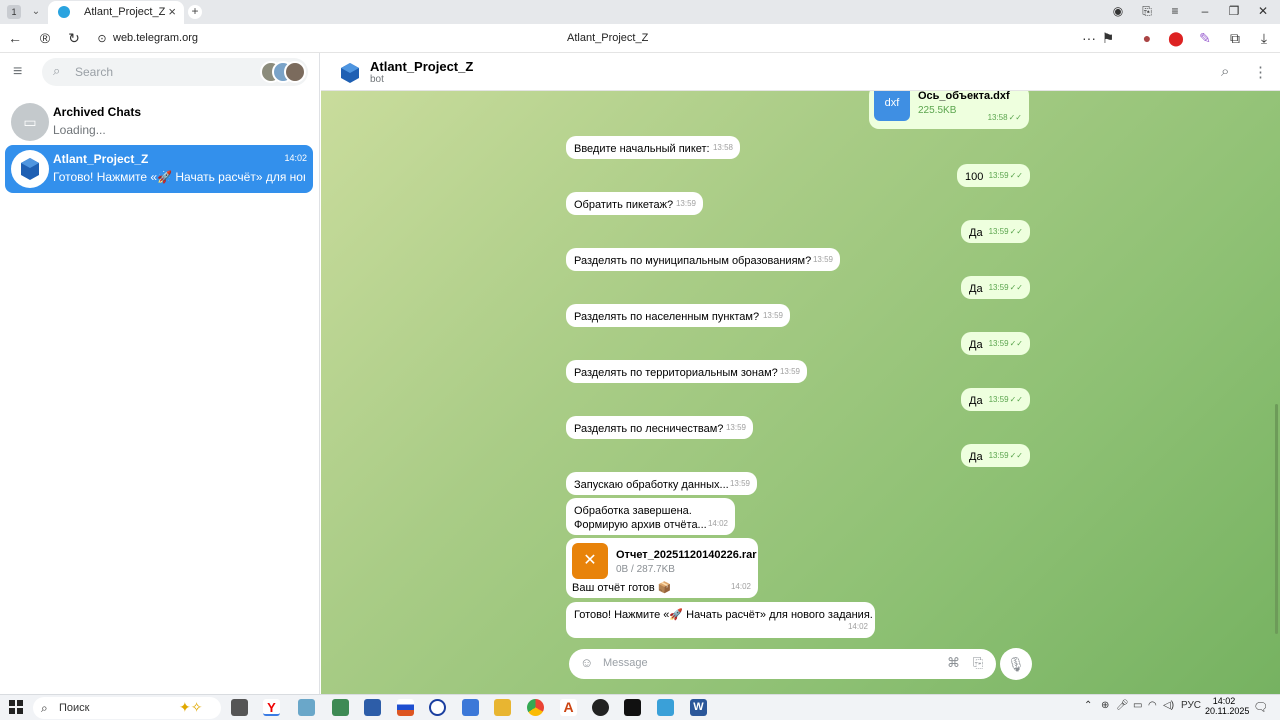 This screenshot has width=1280, height=720. What do you see at coordinates (1235, 38) in the screenshot?
I see `extensions-icon: ⧉` at bounding box center [1235, 38].